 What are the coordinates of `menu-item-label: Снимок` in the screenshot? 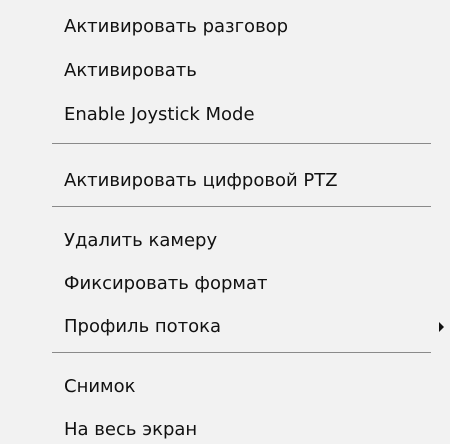 It's located at (100, 386).